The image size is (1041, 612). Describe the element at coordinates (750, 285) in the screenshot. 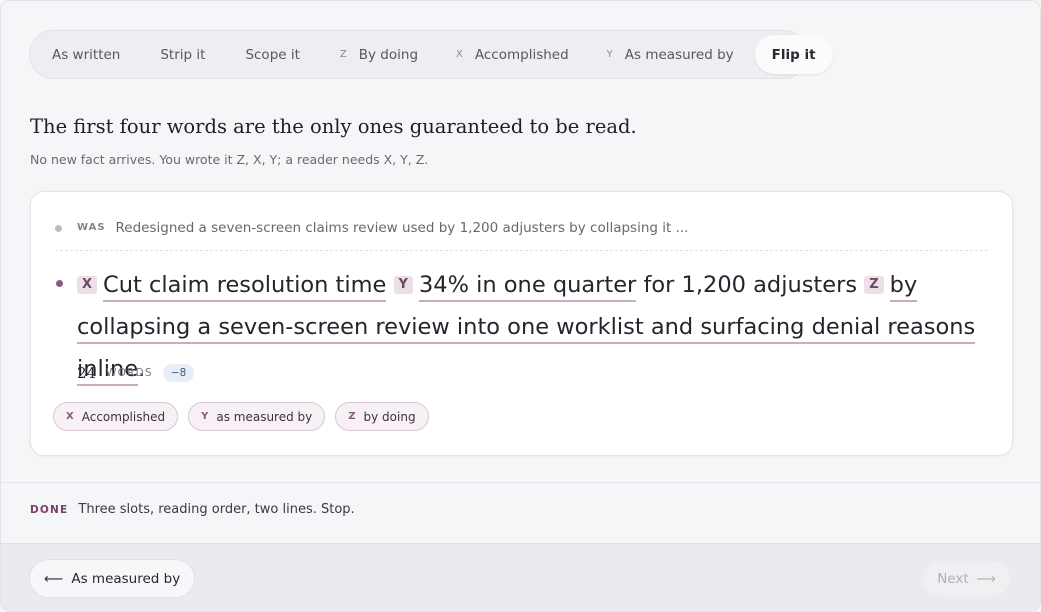

I see `sentence-middle: for 1,200 adjusters` at that location.